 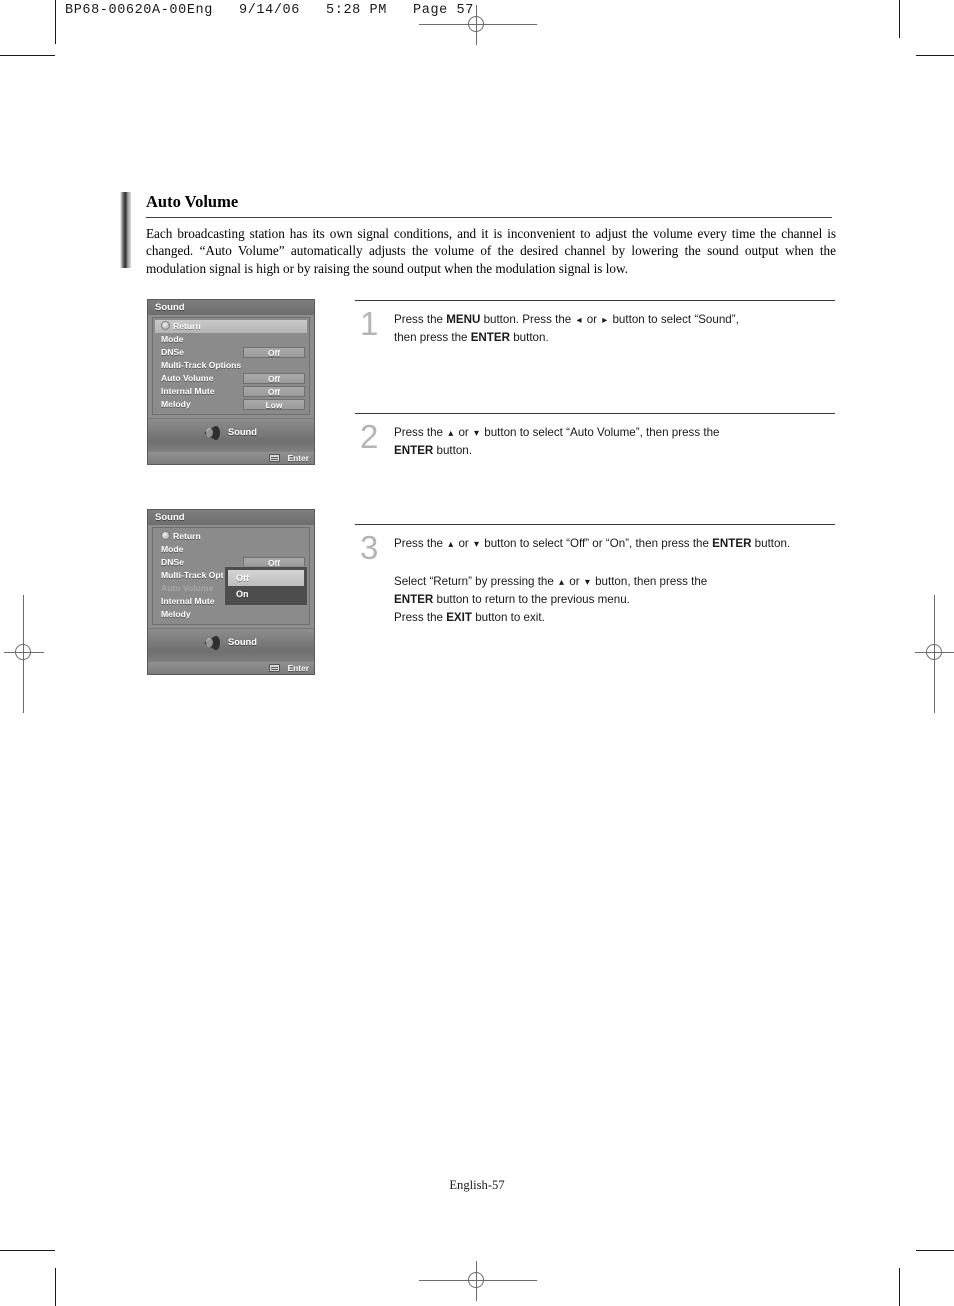 What do you see at coordinates (298, 668) in the screenshot?
I see `osd-enter-label-2: Enter` at bounding box center [298, 668].